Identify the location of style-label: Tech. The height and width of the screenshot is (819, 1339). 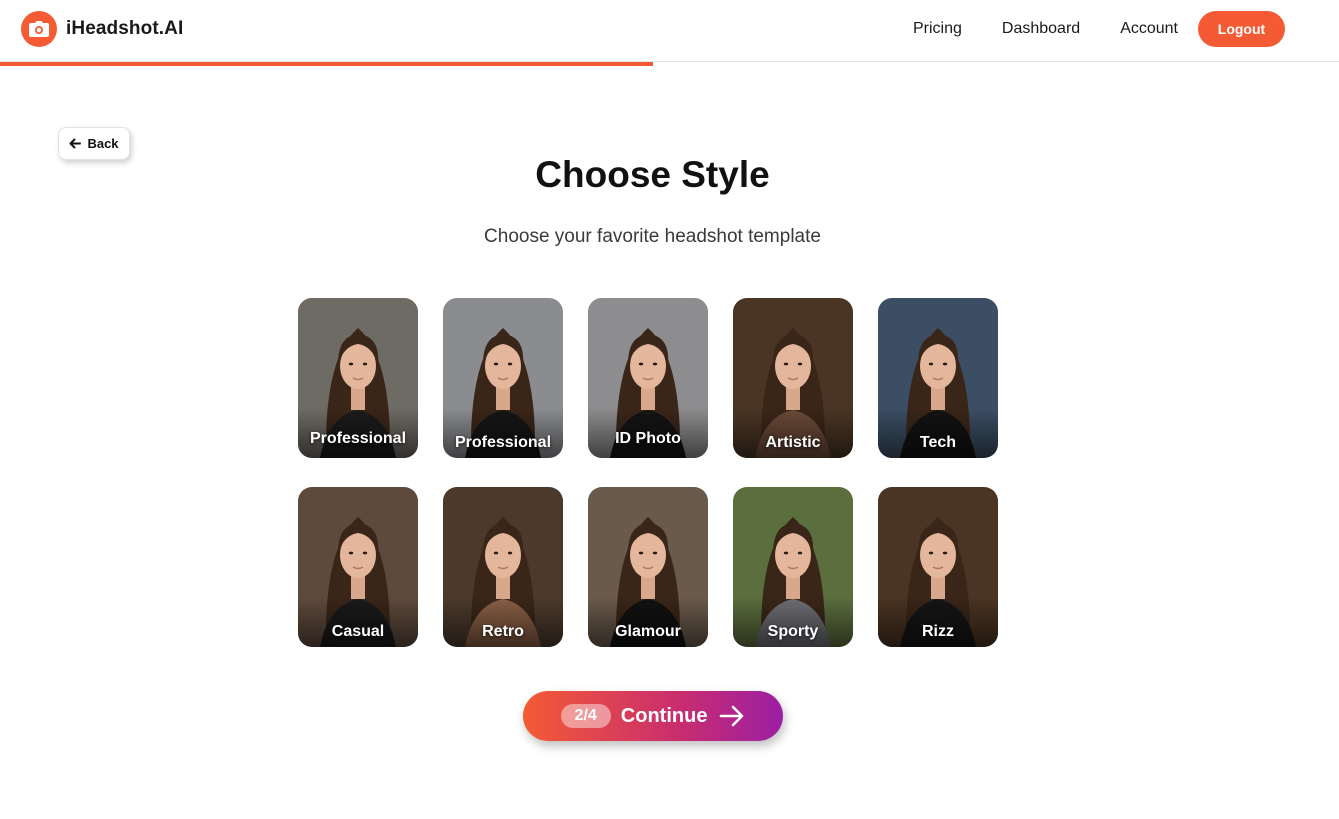
(938, 442).